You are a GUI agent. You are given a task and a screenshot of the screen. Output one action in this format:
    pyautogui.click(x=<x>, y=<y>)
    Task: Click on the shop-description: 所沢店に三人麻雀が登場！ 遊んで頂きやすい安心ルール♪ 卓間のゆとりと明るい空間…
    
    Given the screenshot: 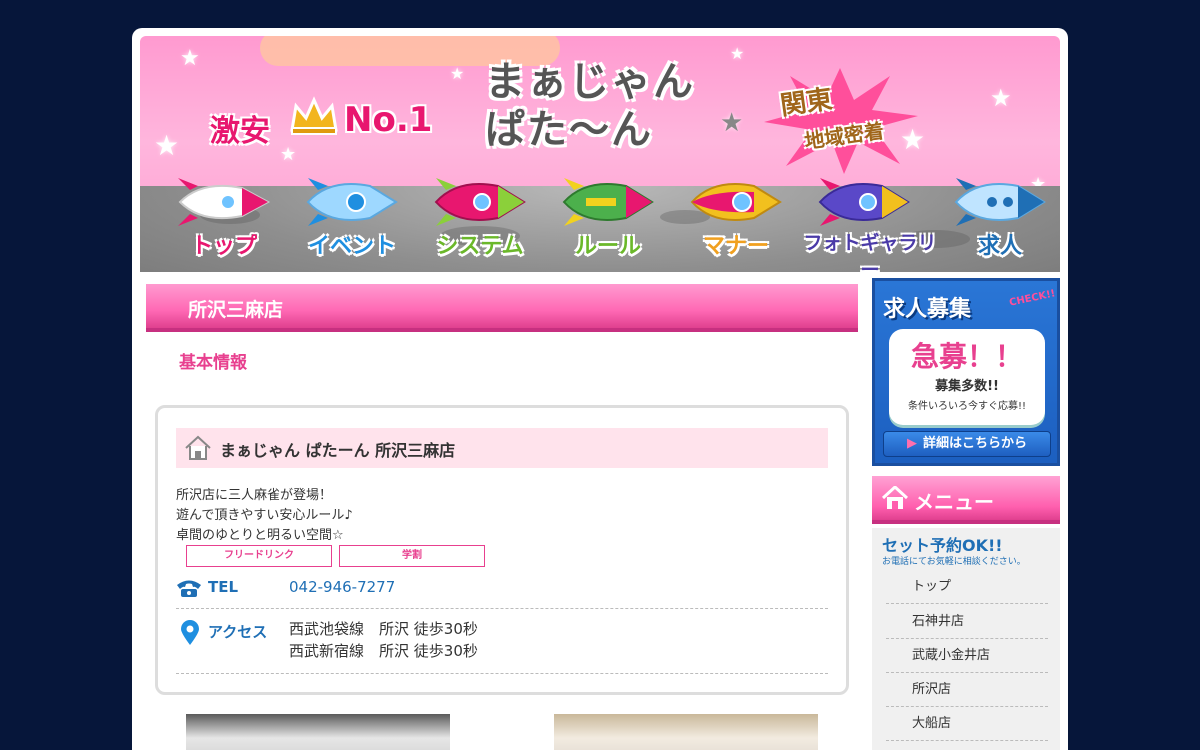 What is the action you would take?
    pyautogui.click(x=264, y=515)
    